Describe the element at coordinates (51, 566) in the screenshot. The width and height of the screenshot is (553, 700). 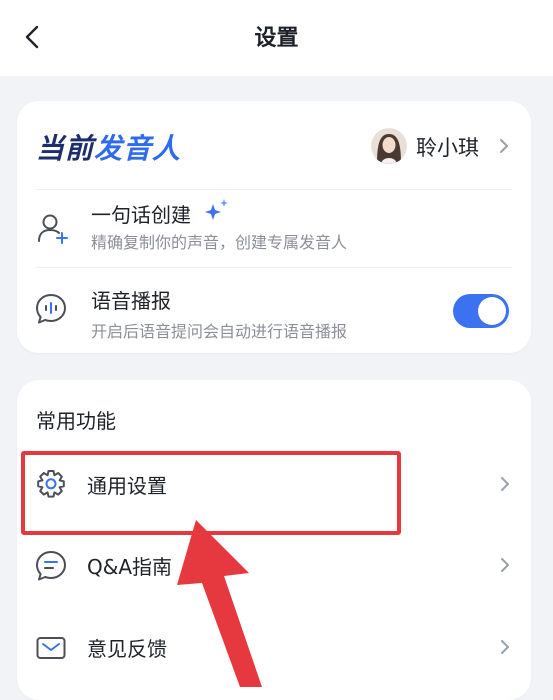
I see `chat-bubble-icon` at that location.